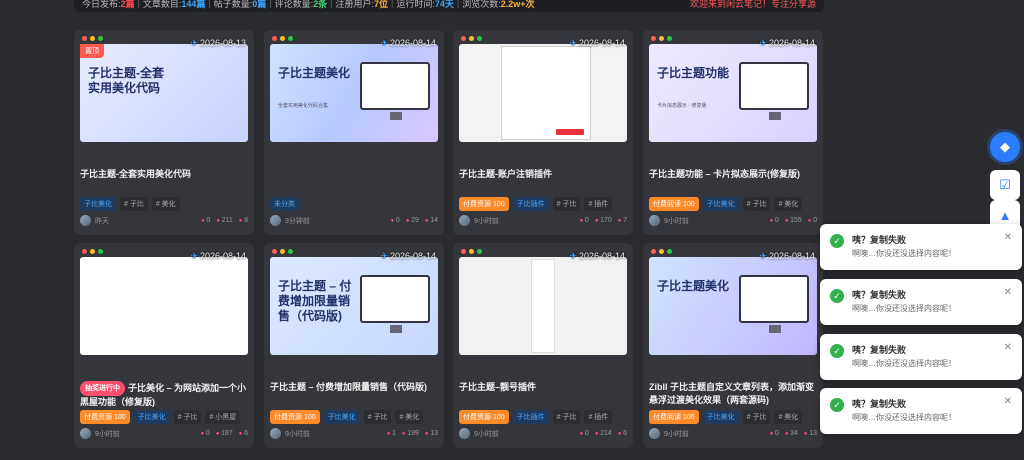  Describe the element at coordinates (354, 306) in the screenshot. I see `post-thumbnail: 子比主题 – 付费增加限量销售（代码版)` at that location.